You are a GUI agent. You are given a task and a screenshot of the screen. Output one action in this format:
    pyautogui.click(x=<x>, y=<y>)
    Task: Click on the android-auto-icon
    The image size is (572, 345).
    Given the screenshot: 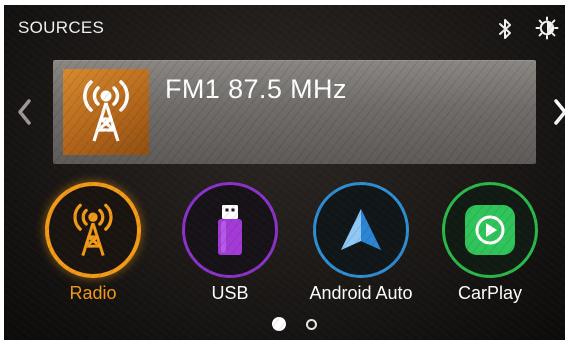 What is the action you would take?
    pyautogui.click(x=361, y=229)
    